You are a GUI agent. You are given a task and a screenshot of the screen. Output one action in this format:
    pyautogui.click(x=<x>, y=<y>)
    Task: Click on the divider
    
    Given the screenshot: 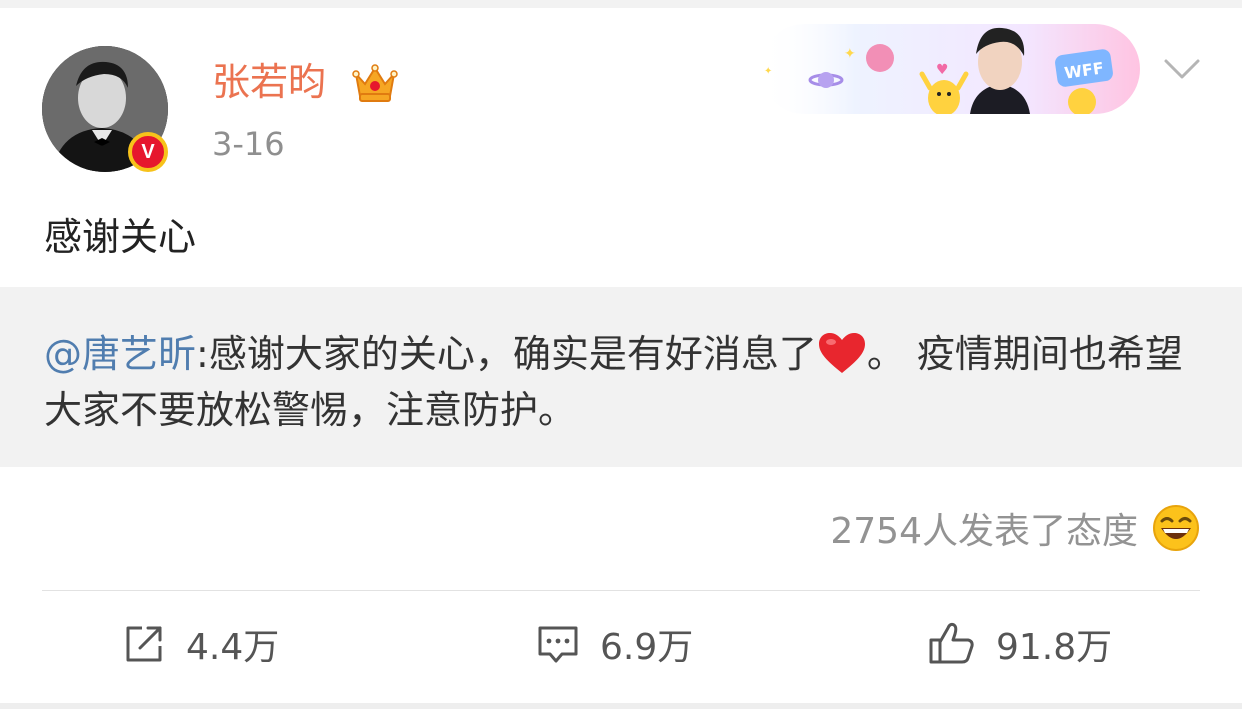 What is the action you would take?
    pyautogui.click(x=621, y=590)
    